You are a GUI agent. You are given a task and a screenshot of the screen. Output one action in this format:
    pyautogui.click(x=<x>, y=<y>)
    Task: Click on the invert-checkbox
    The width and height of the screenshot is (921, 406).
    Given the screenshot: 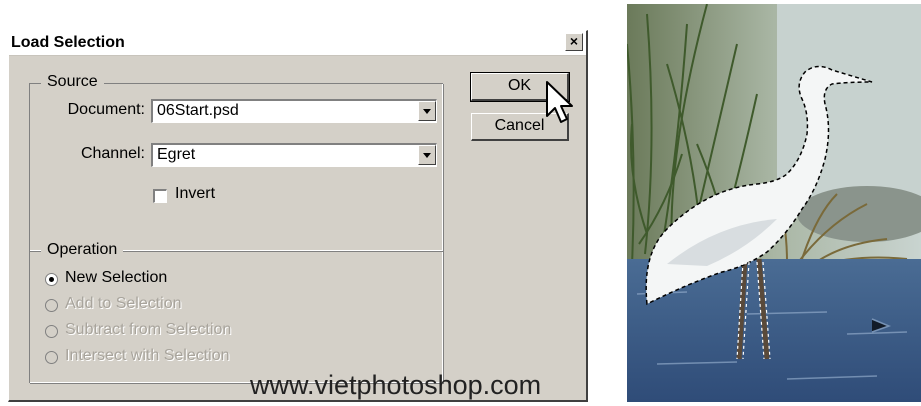 What is the action you would take?
    pyautogui.click(x=160, y=196)
    